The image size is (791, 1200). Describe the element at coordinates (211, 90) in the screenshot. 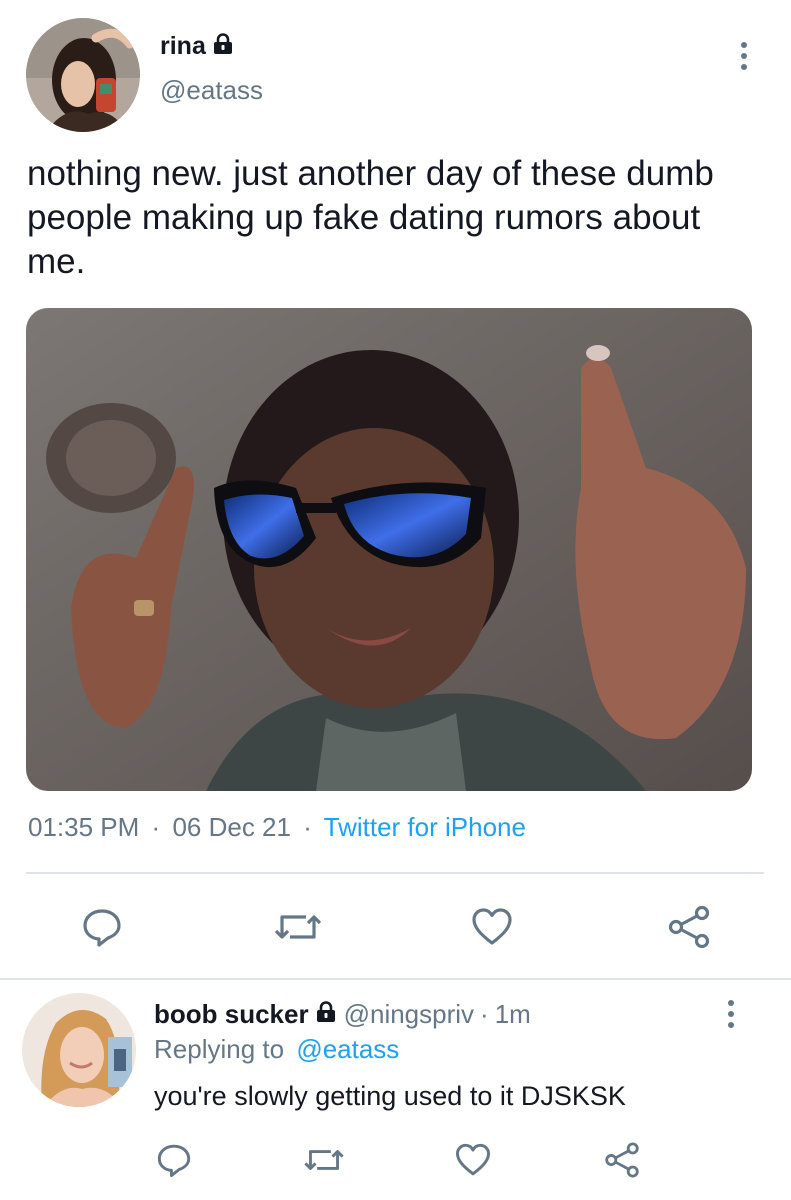

I see `author-handle: @eatass` at that location.